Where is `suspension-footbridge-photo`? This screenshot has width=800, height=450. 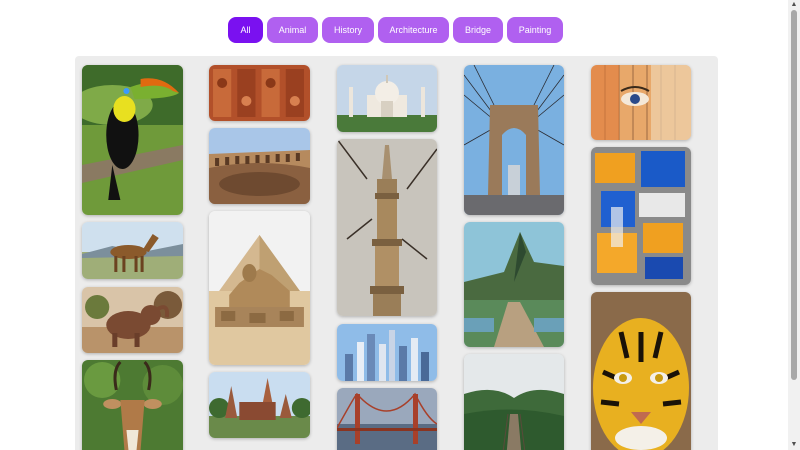
suspension-footbridge-photo is located at coordinates (514, 402).